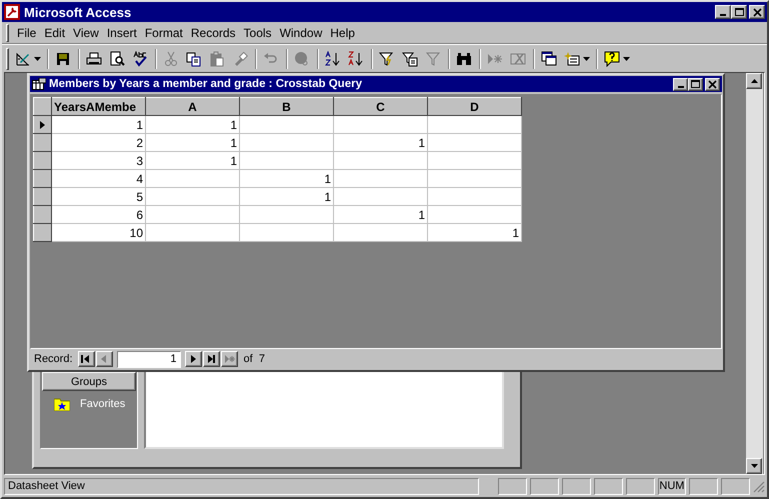 This screenshot has width=769, height=499. I want to click on last-record-button, so click(211, 359).